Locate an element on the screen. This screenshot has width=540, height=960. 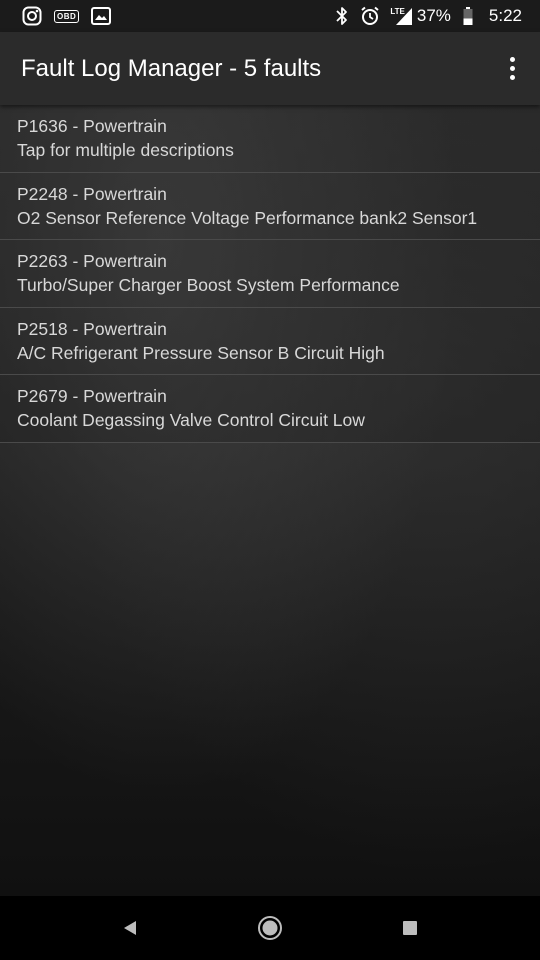
status-bar: OBD LTE 37% 5:22 is located at coordinates (270, 16).